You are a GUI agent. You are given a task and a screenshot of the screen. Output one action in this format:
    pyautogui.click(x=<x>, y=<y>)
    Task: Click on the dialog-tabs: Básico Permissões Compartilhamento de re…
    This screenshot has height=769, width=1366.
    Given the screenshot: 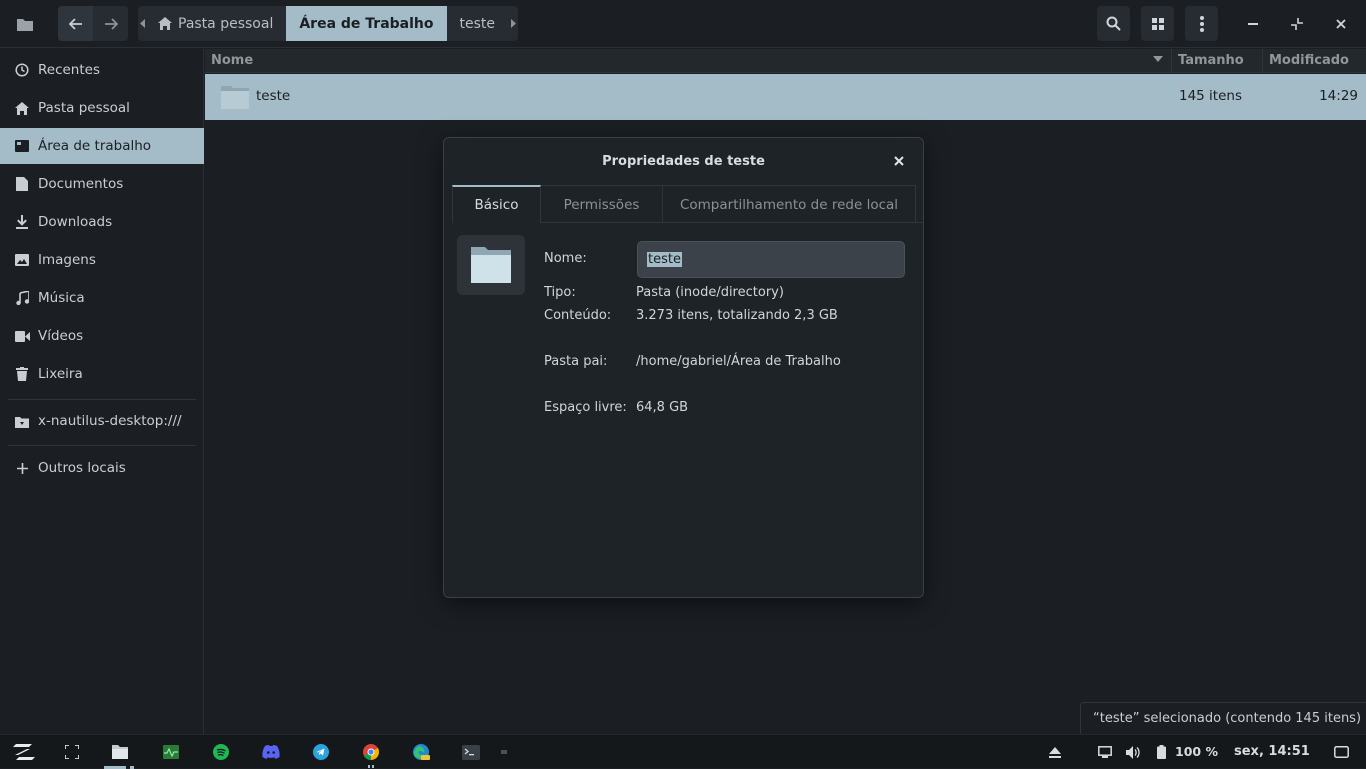 What is the action you would take?
    pyautogui.click(x=687, y=204)
    